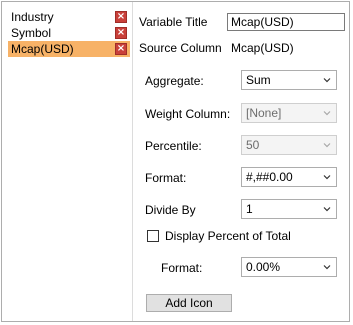 The image size is (353, 325). I want to click on percentile-select: 50, so click(289, 145).